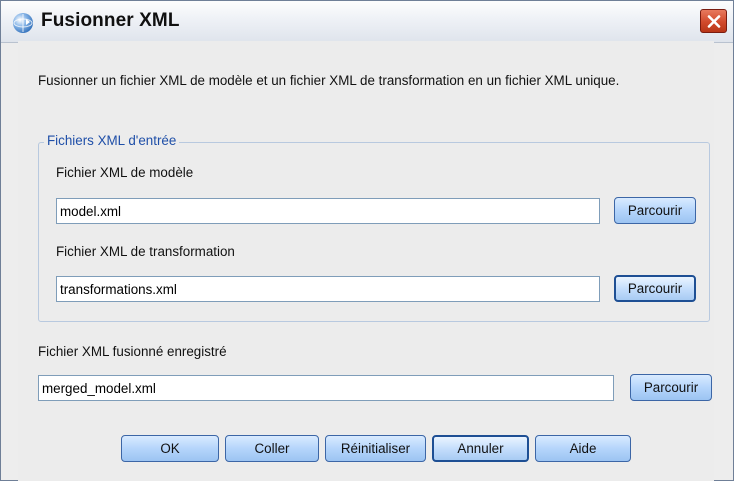  I want to click on close-button, so click(713, 21).